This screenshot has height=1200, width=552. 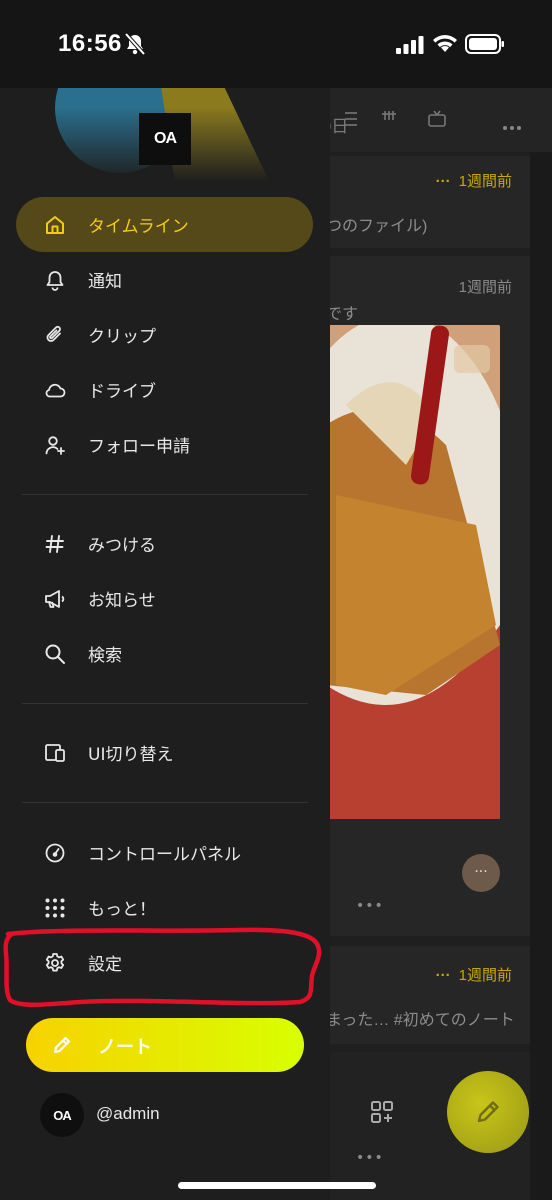 I want to click on note-text: です, so click(x=342, y=314).